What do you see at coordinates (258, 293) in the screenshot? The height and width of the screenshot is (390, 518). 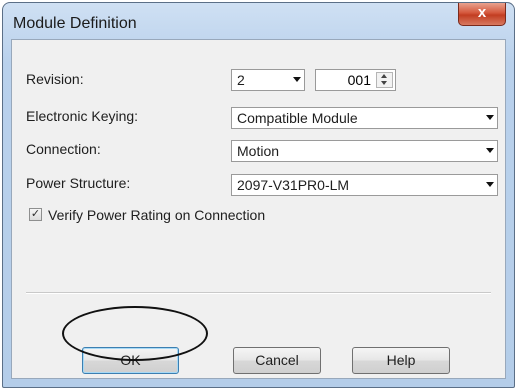 I see `separator` at bounding box center [258, 293].